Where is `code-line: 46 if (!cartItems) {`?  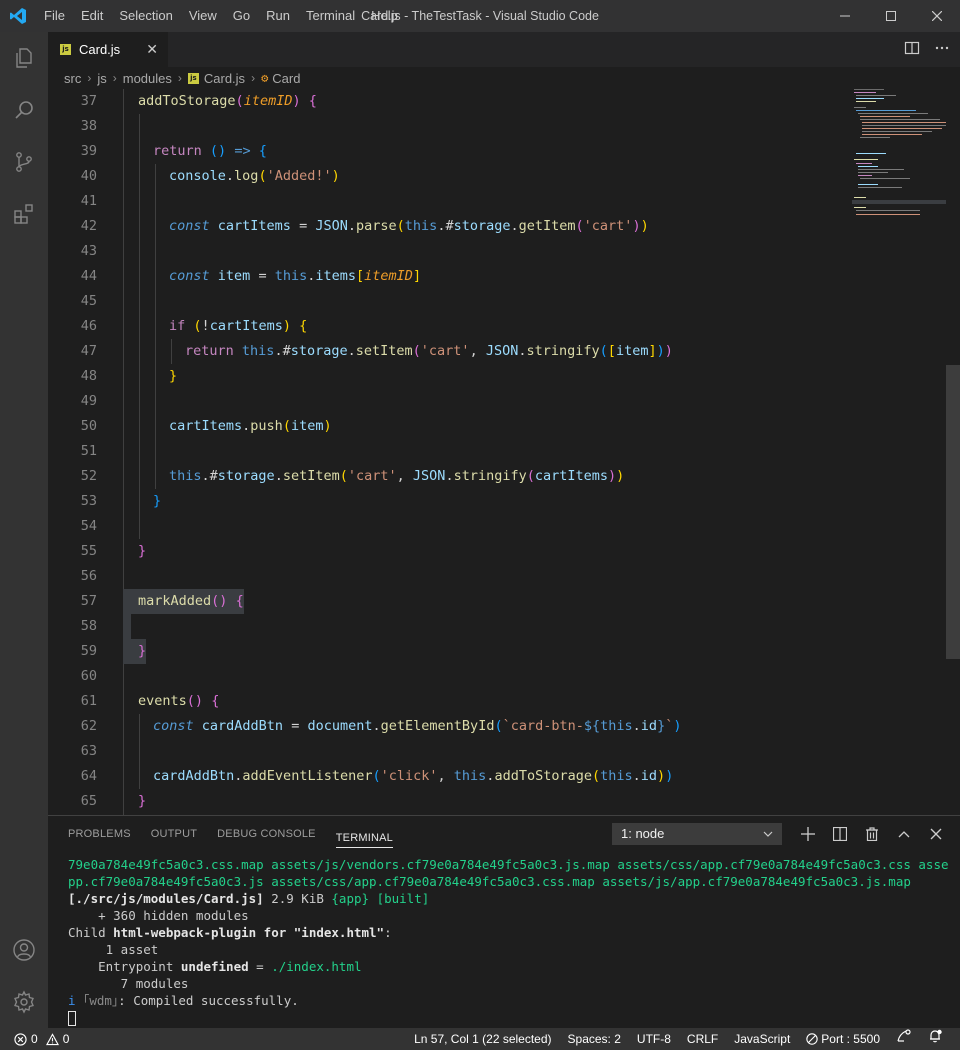
code-line: 46 if (!cartItems) { is located at coordinates (448, 326).